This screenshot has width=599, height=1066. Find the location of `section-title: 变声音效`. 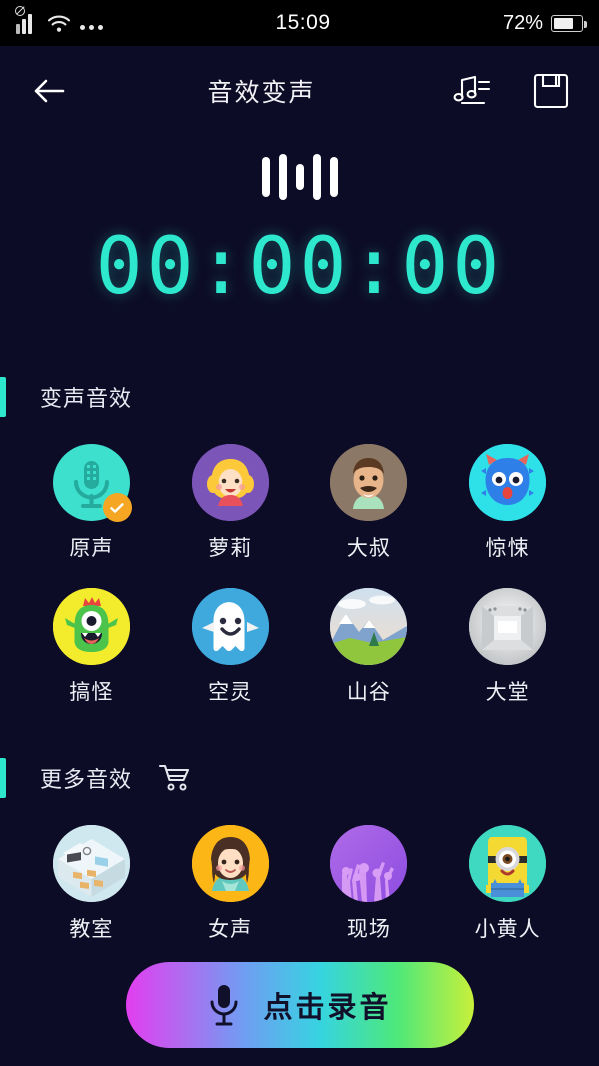

section-title: 变声音效 is located at coordinates (86, 398).